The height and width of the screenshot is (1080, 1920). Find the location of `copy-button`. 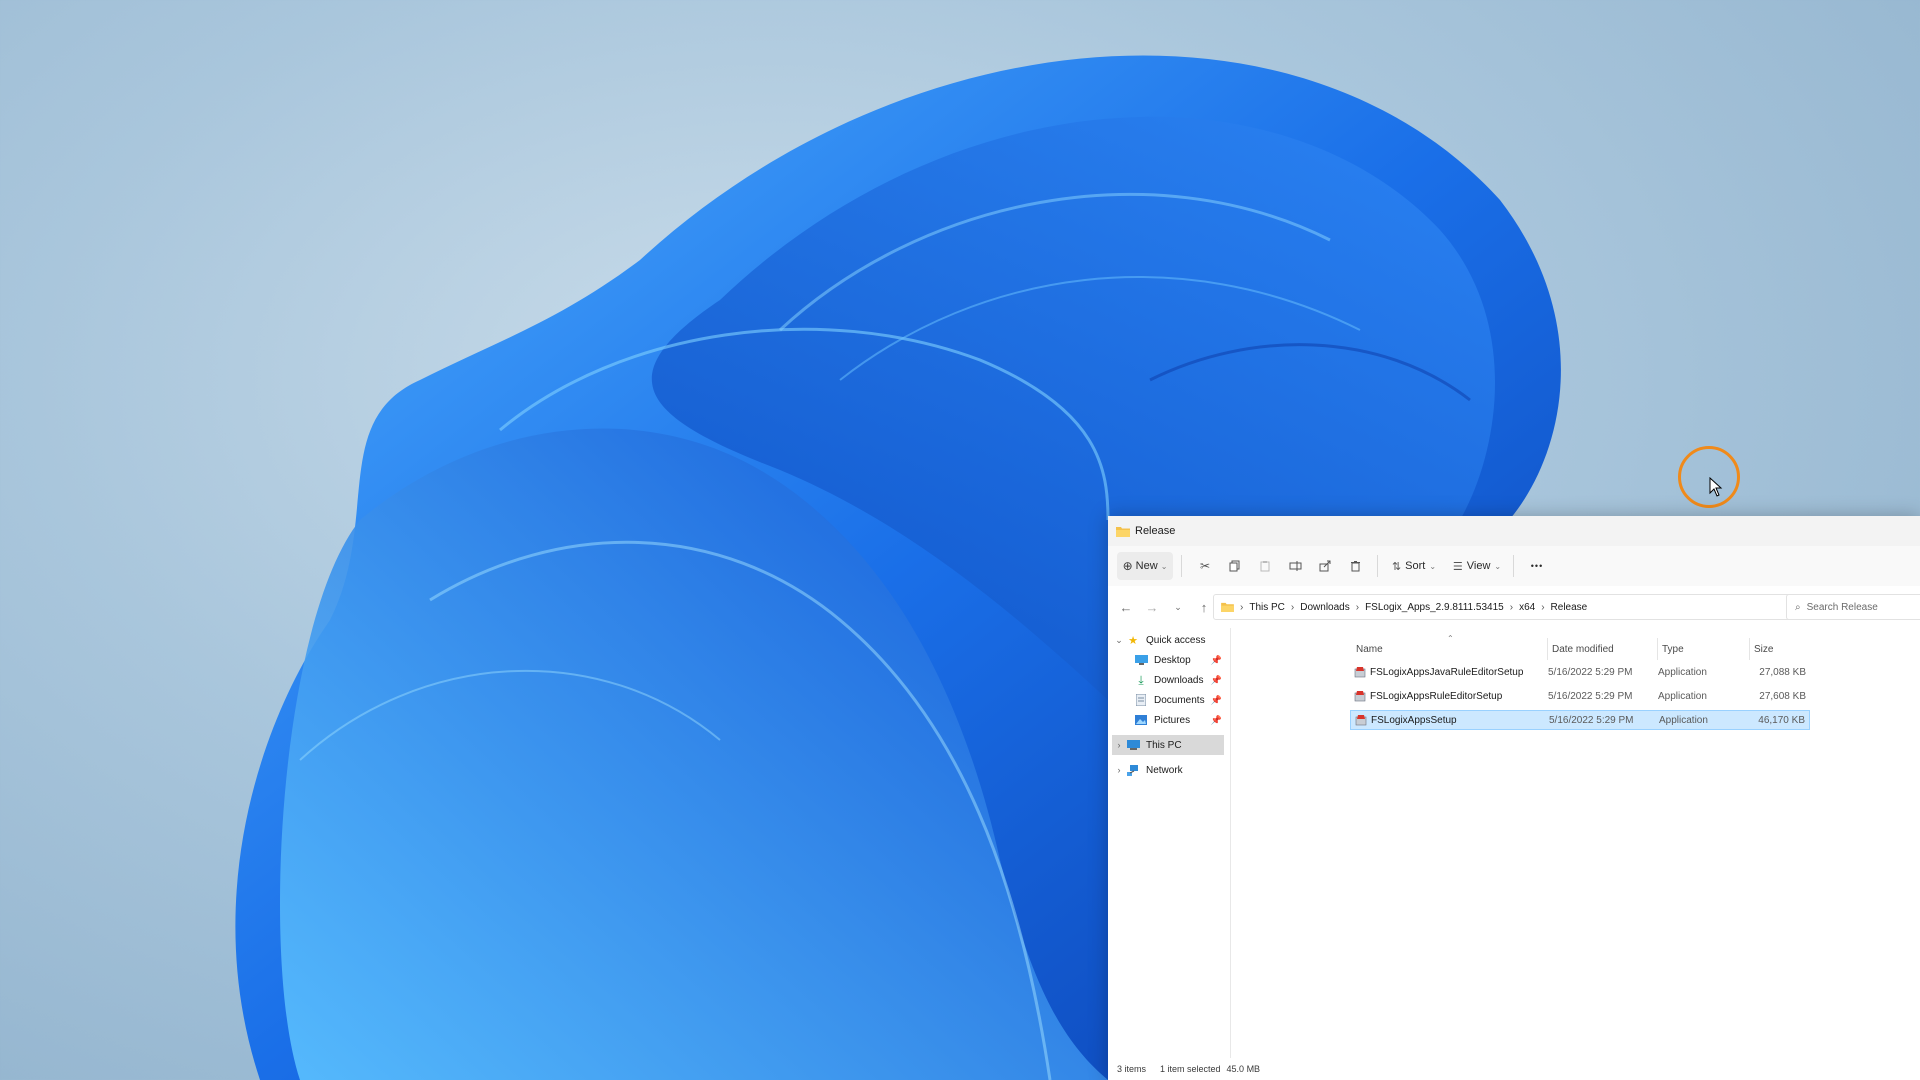

copy-button is located at coordinates (1235, 566).